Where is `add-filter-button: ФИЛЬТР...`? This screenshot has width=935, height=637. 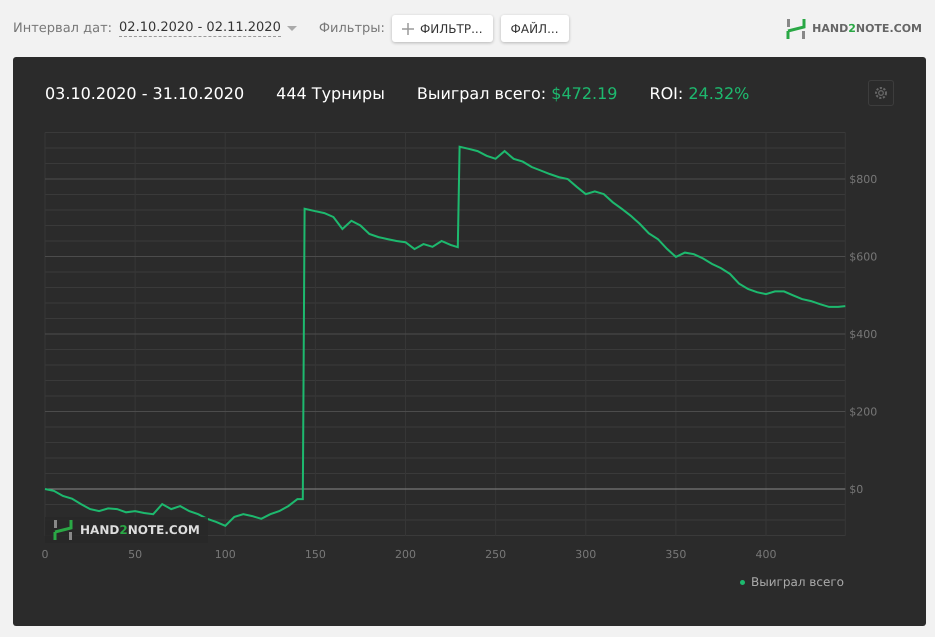
add-filter-button: ФИЛЬТР... is located at coordinates (442, 28).